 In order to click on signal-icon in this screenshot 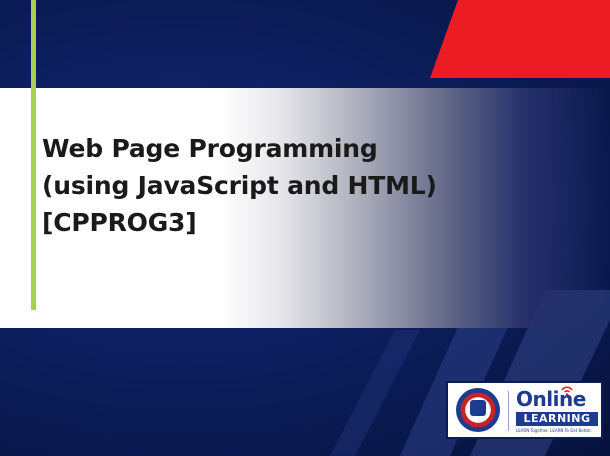, I will do `click(567, 391)`.